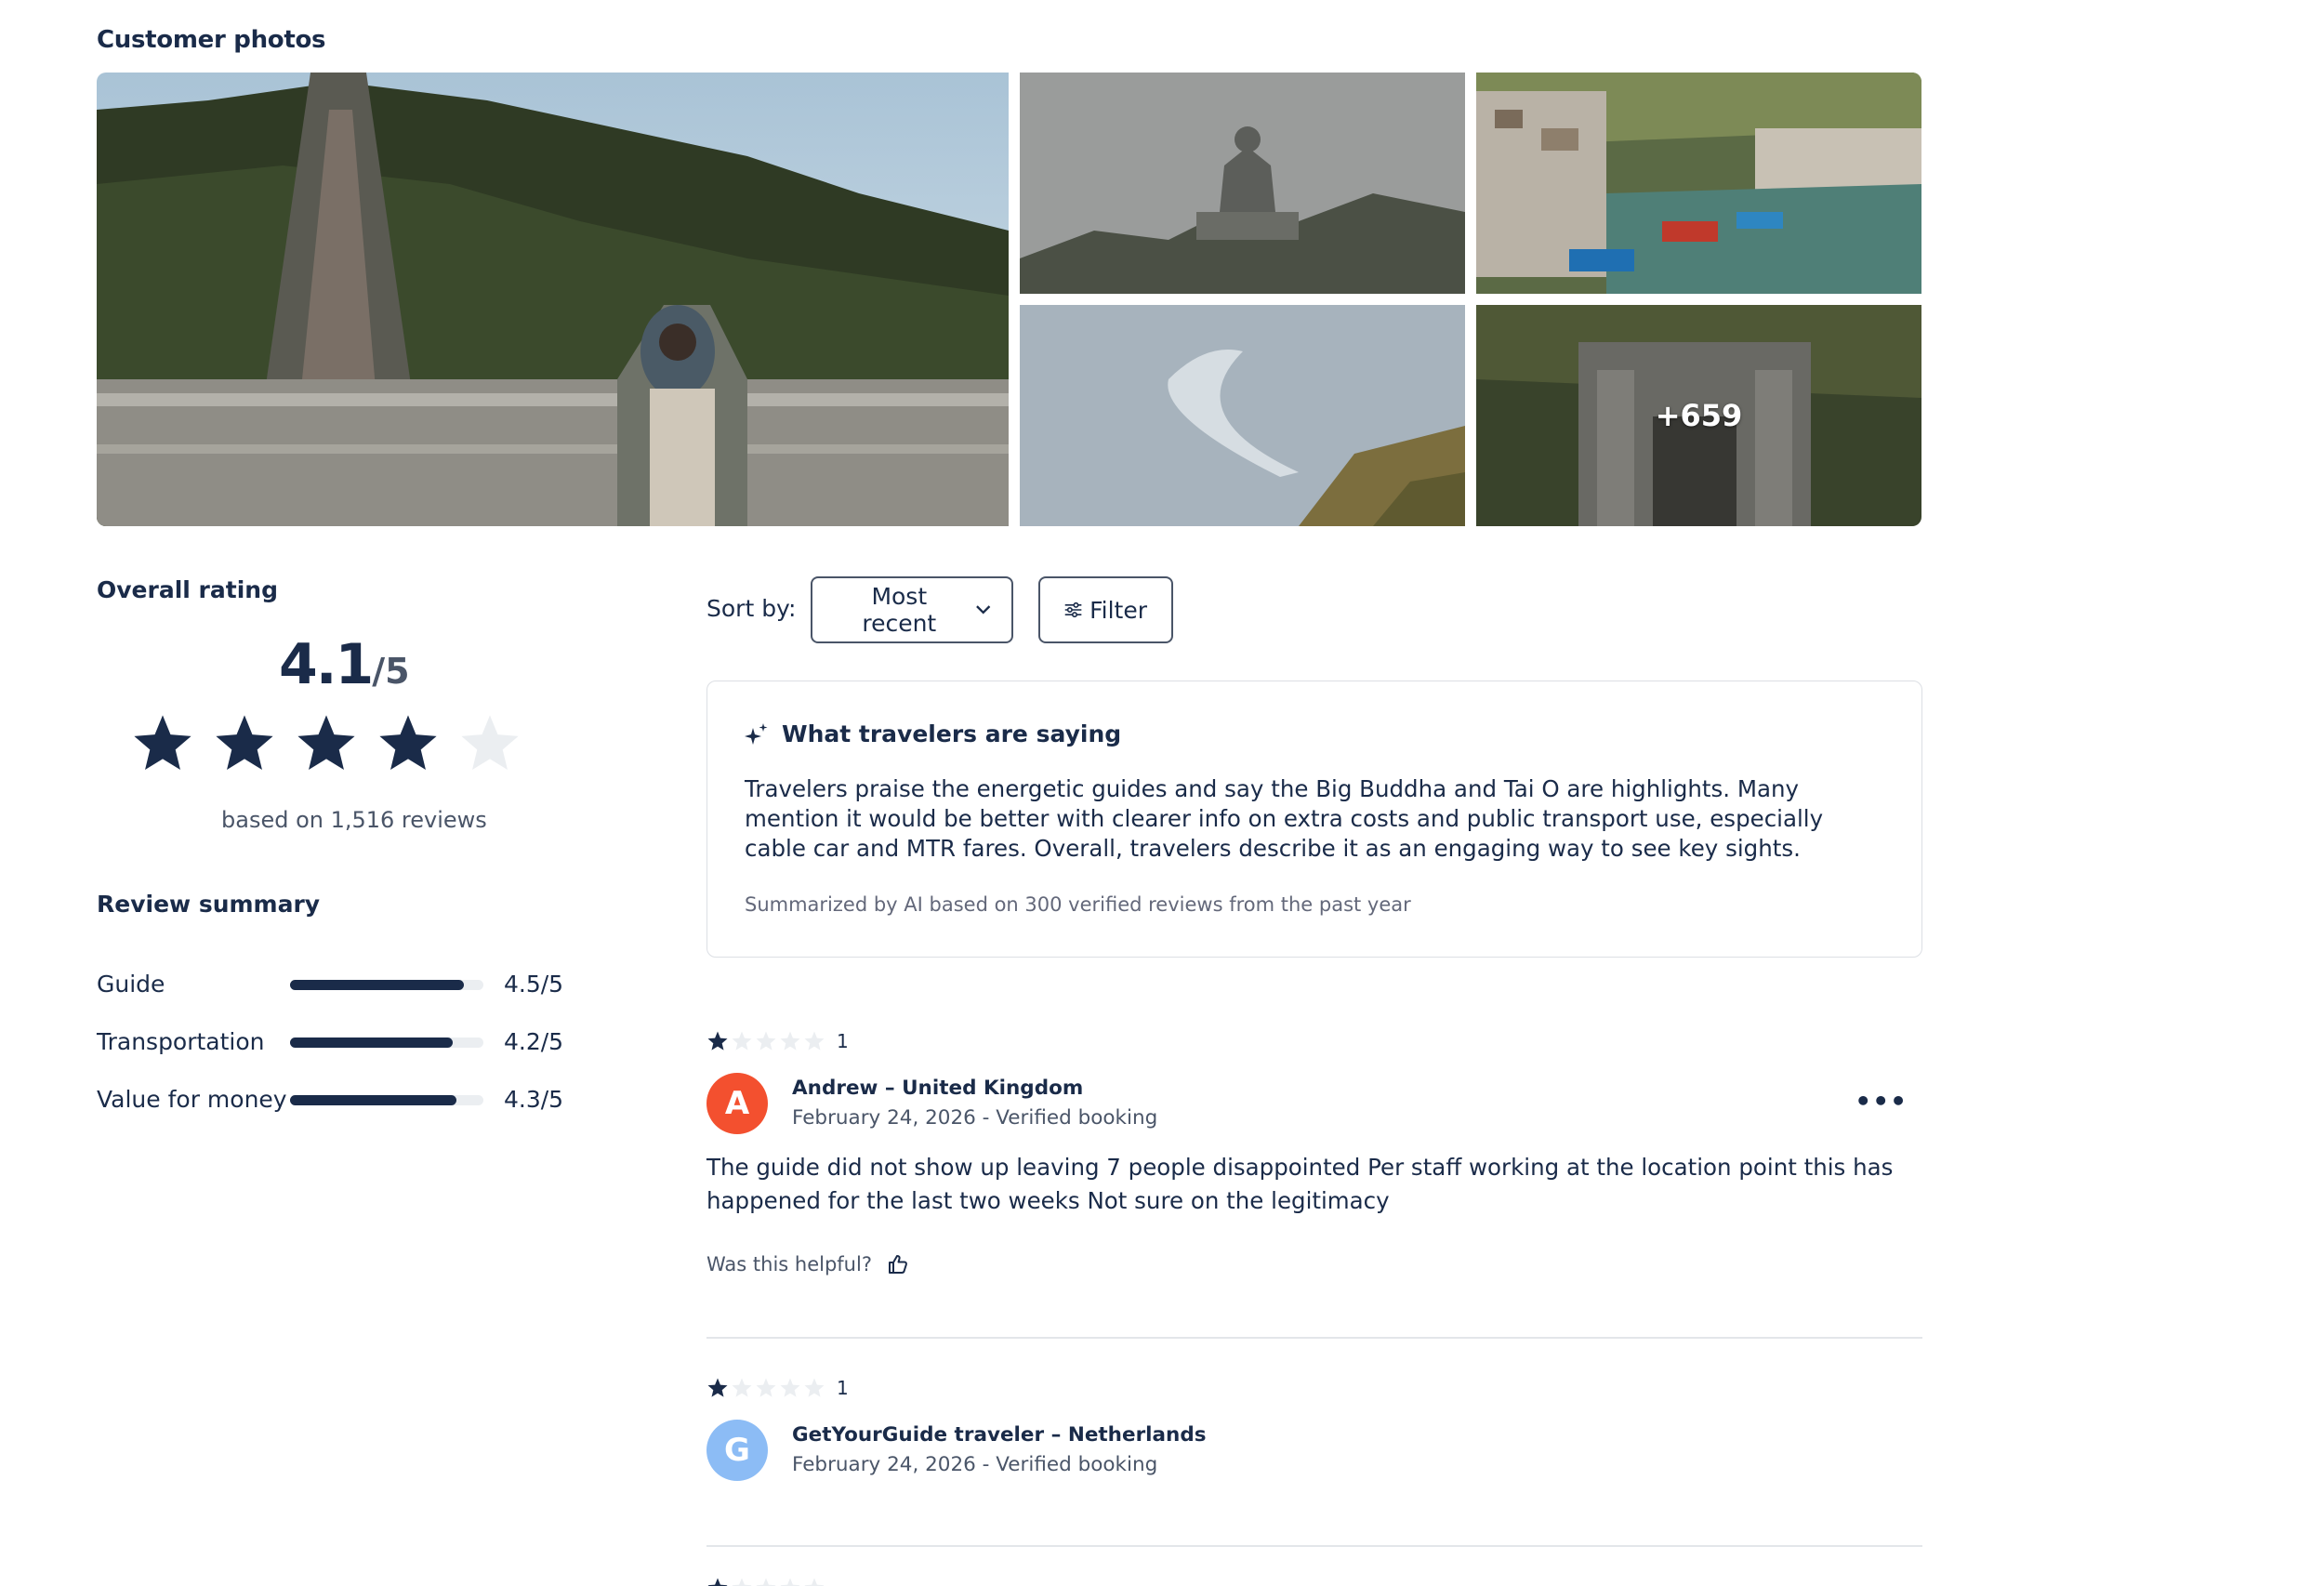 This screenshot has width=2324, height=1586. I want to click on summary-value: 4.3/5, so click(534, 1099).